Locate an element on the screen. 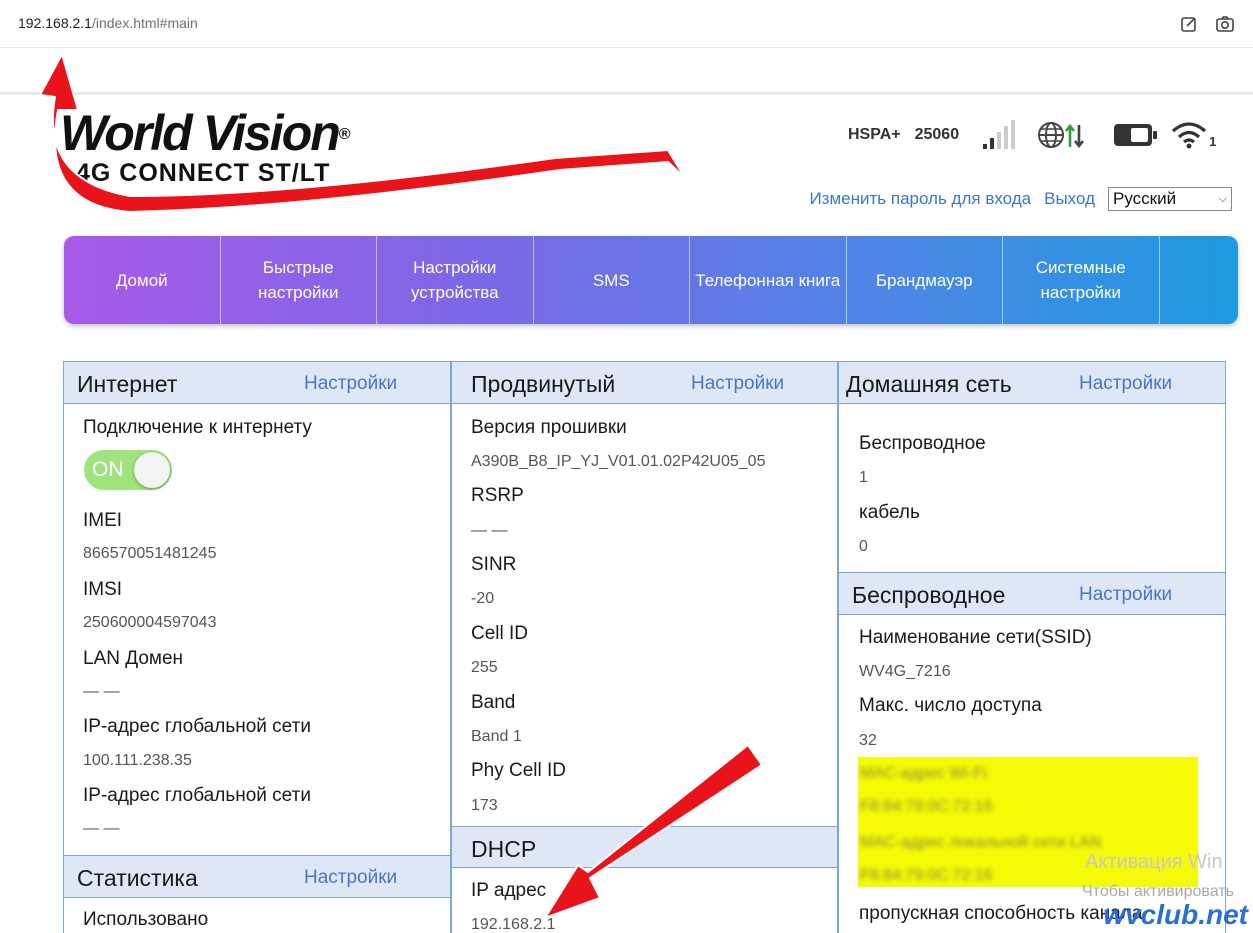 The width and height of the screenshot is (1253, 933). wifi-icon is located at coordinates (1189, 135).